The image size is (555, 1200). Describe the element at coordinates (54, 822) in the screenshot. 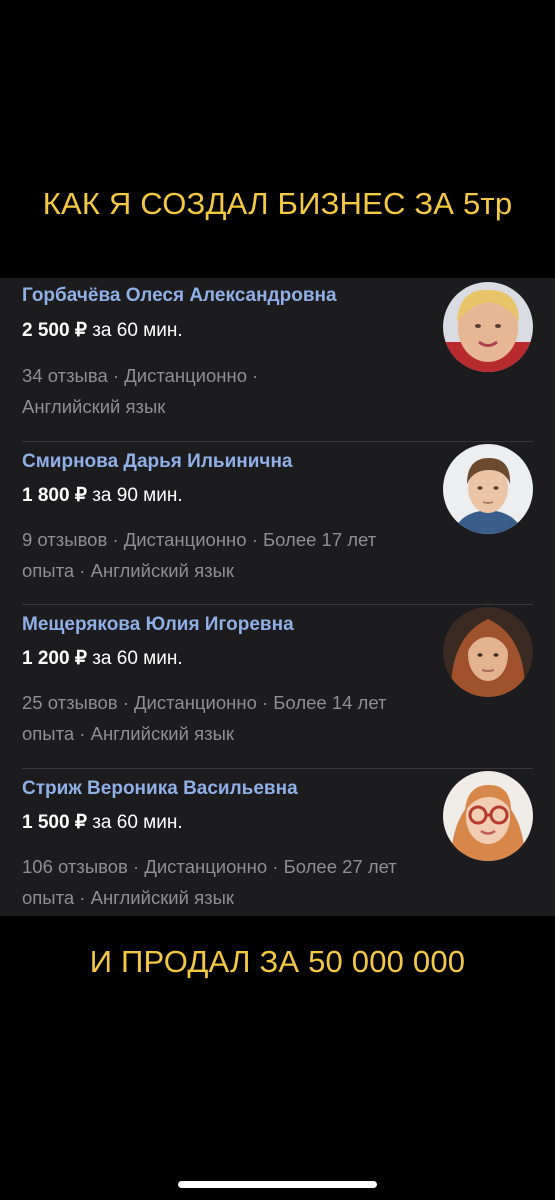

I see `tutor-price: 1 500 ₽` at that location.